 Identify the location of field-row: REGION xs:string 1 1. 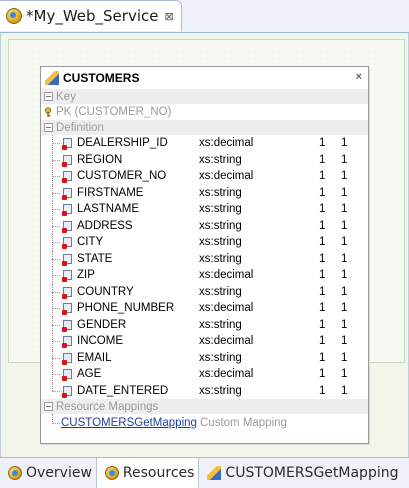
(204, 159).